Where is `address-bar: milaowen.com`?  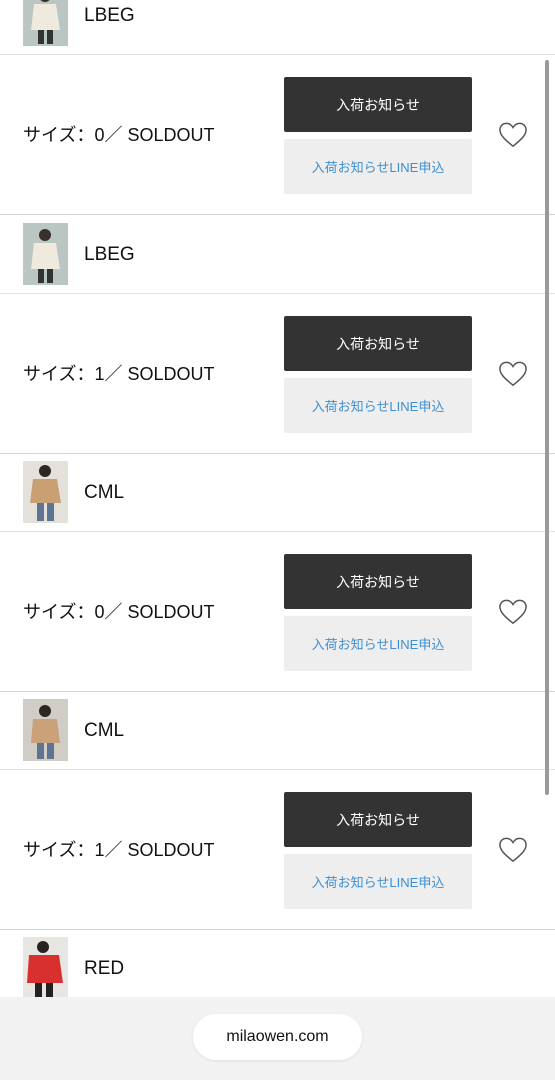
address-bar: milaowen.com is located at coordinates (277, 1037).